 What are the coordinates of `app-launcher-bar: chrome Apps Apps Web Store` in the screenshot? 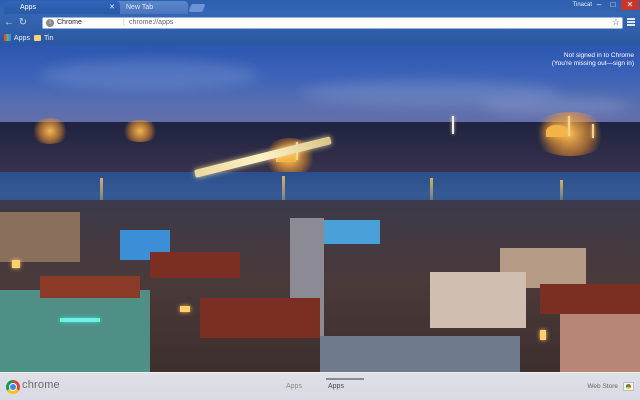 It's located at (320, 386).